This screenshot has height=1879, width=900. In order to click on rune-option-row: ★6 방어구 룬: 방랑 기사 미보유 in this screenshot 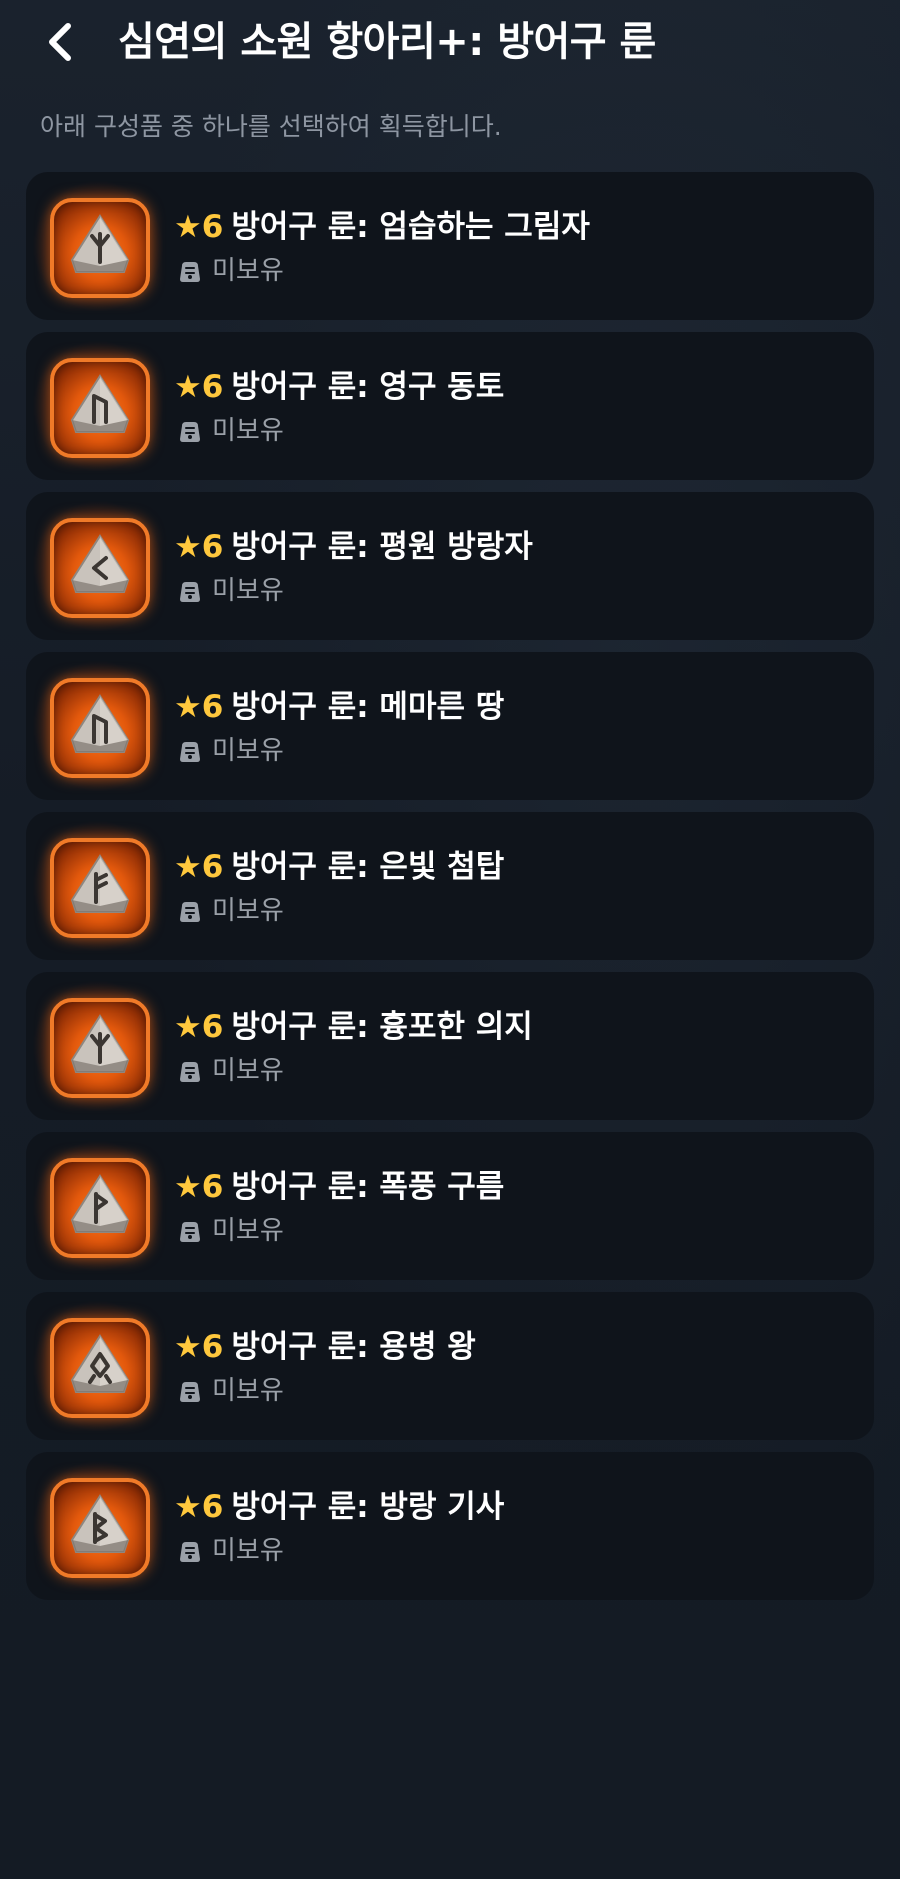, I will do `click(450, 1526)`.